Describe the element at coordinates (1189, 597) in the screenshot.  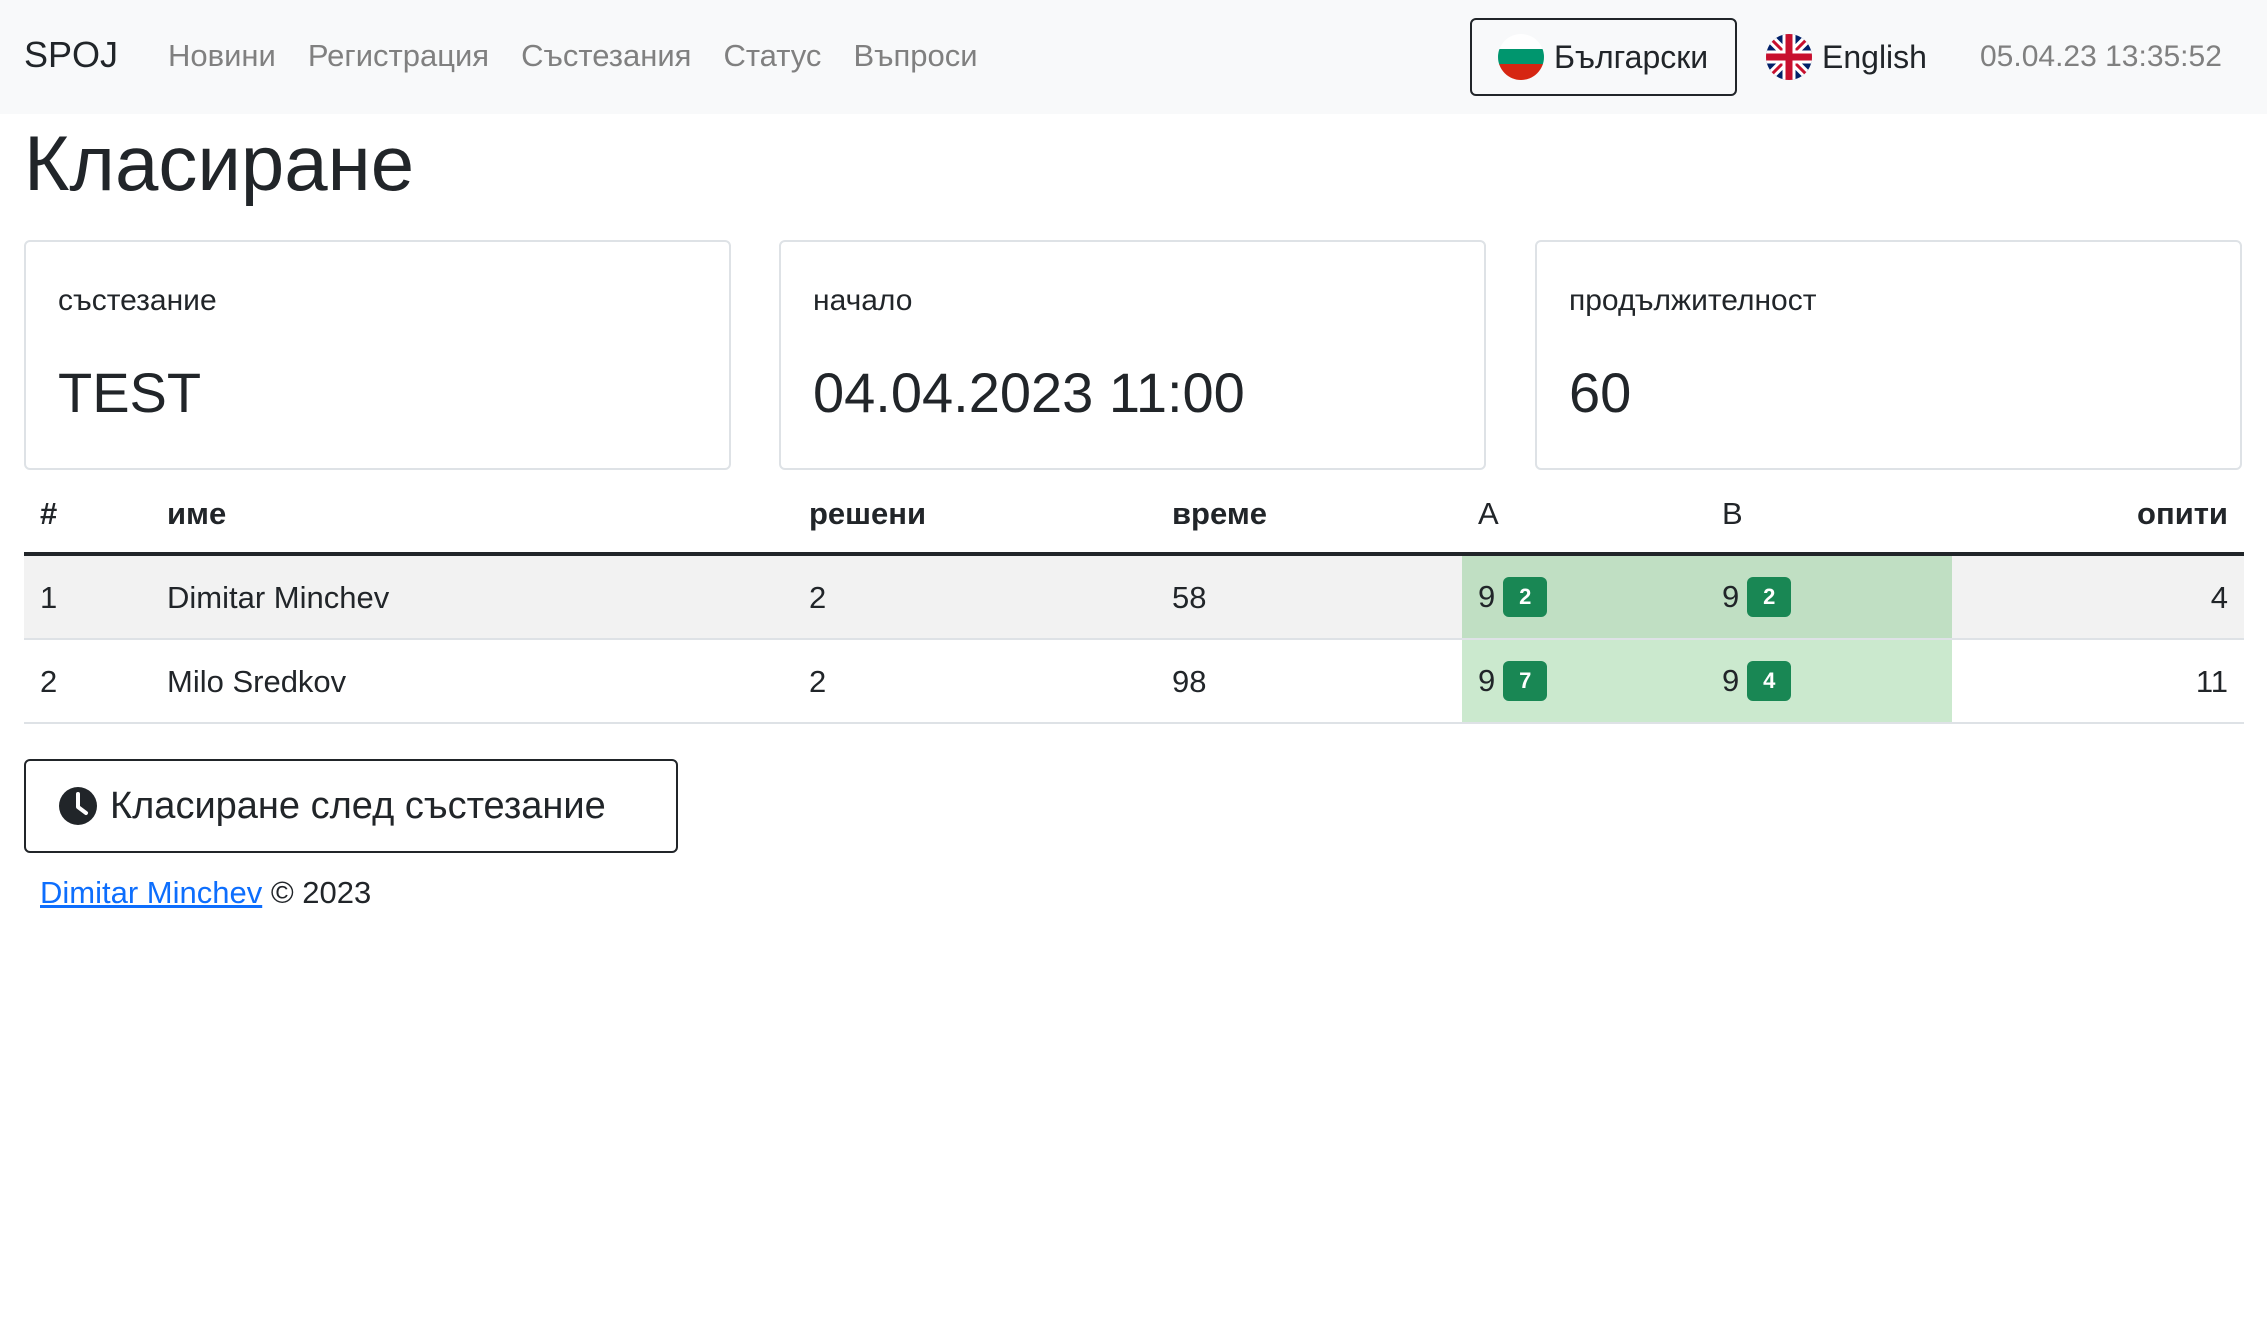
I see `row-time: 58` at that location.